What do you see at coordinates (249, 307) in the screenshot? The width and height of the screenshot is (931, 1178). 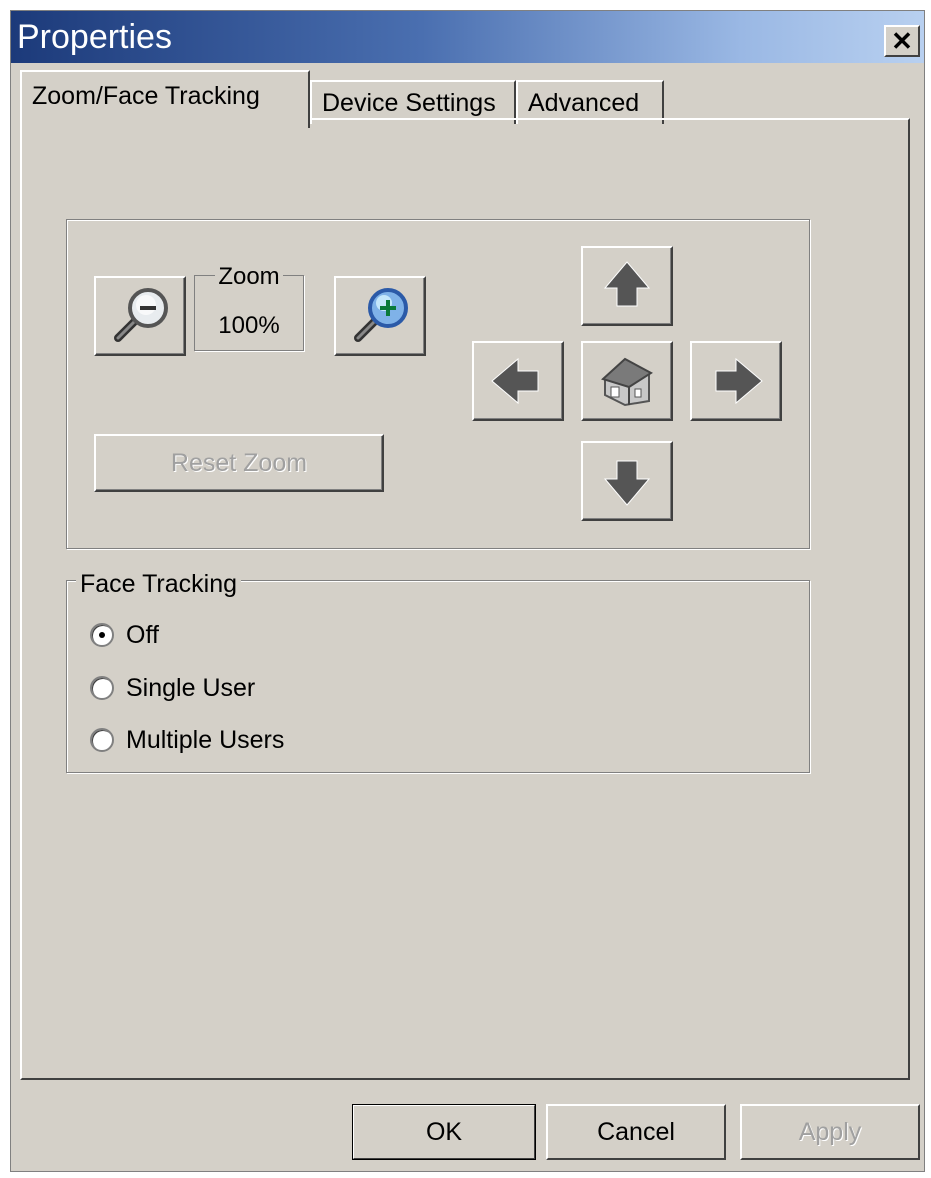 I see `zoom-level-display: Zoom 100%` at bounding box center [249, 307].